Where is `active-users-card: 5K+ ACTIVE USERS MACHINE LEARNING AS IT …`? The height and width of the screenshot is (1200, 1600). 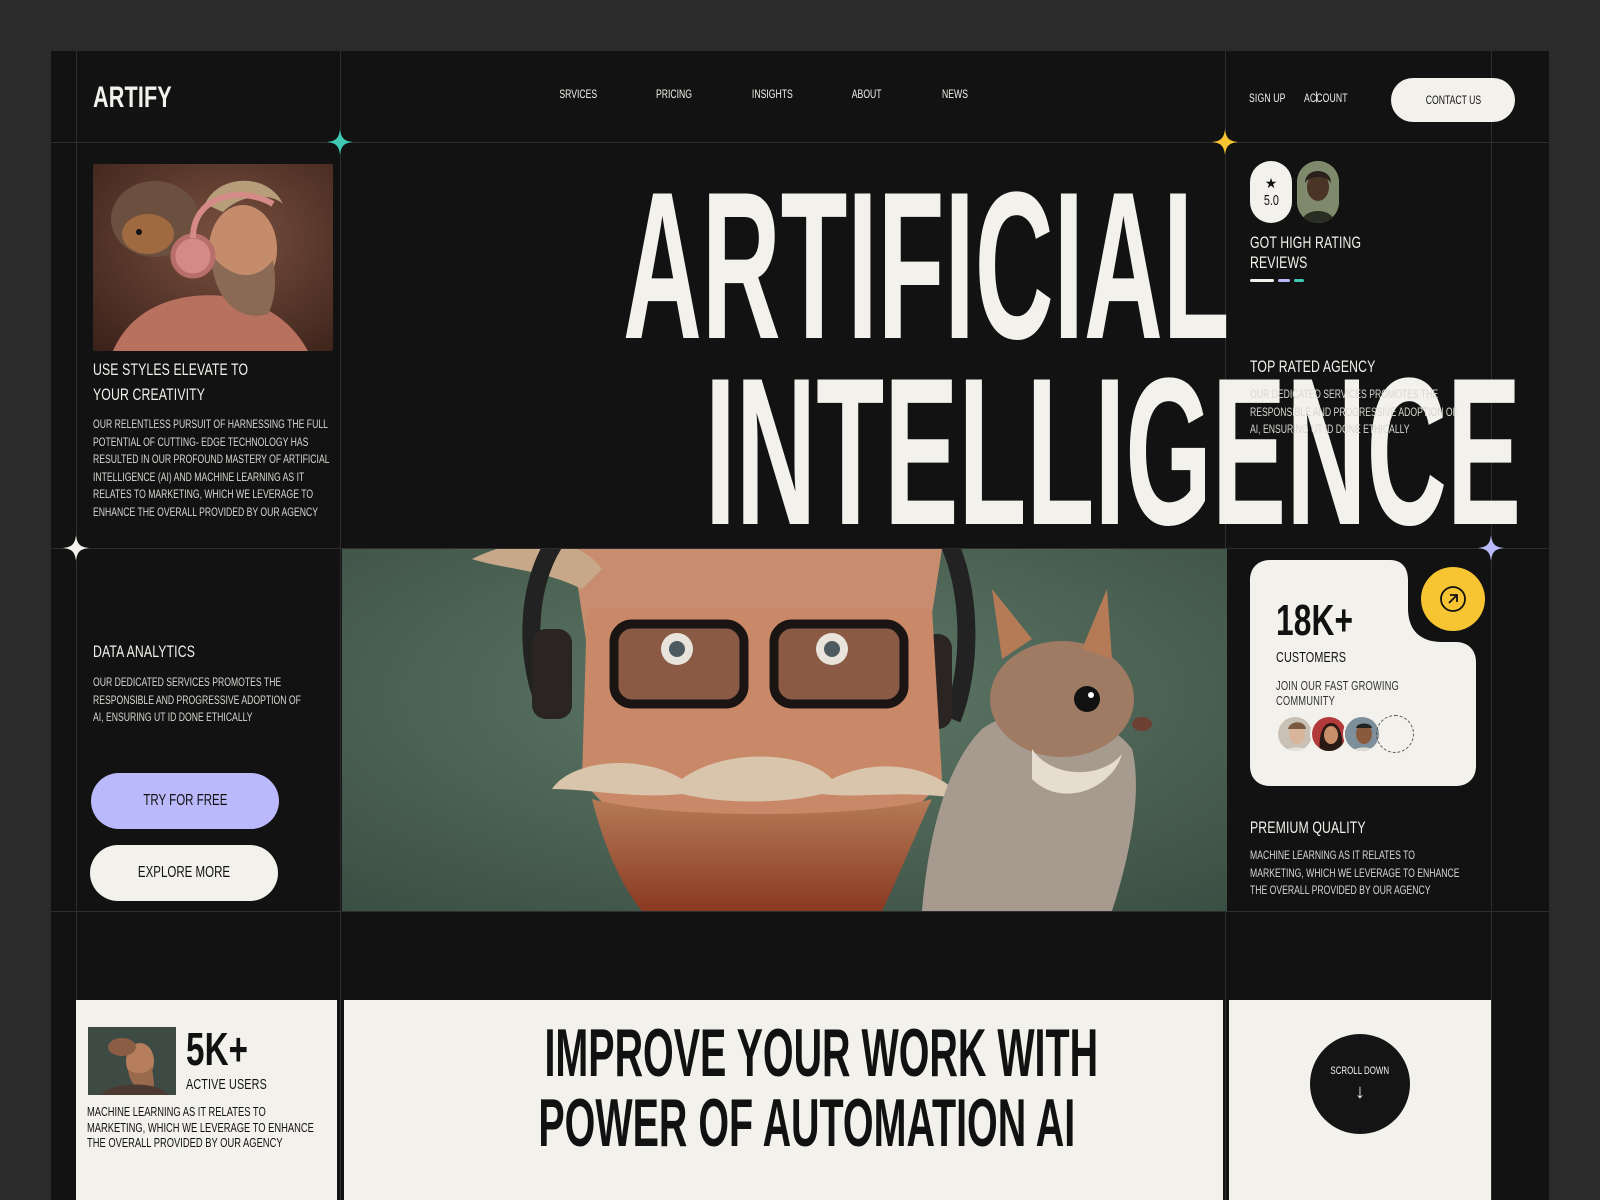
active-users-card: 5K+ ACTIVE USERS MACHINE LEARNING AS IT … is located at coordinates (206, 1100).